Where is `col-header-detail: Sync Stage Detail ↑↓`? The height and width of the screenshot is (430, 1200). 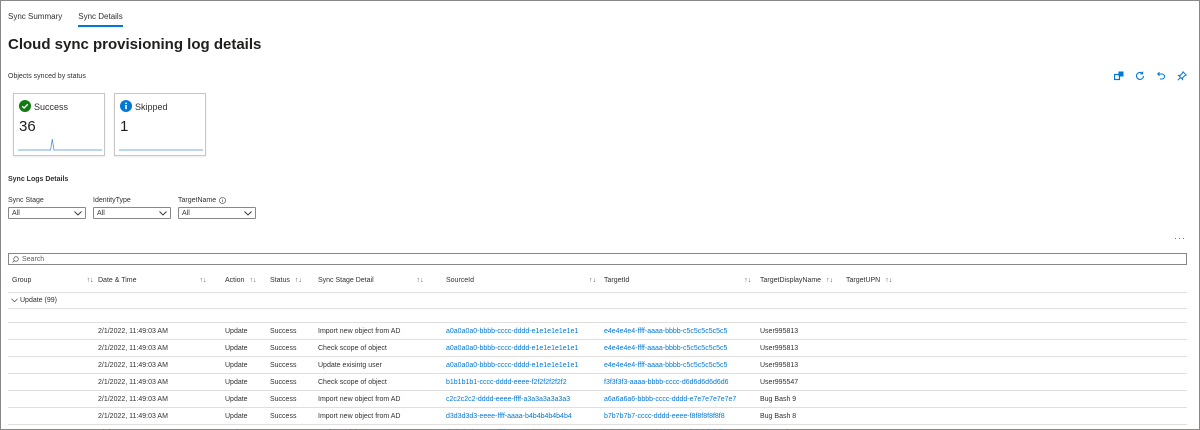
col-header-detail: Sync Stage Detail ↑↓ is located at coordinates (371, 280).